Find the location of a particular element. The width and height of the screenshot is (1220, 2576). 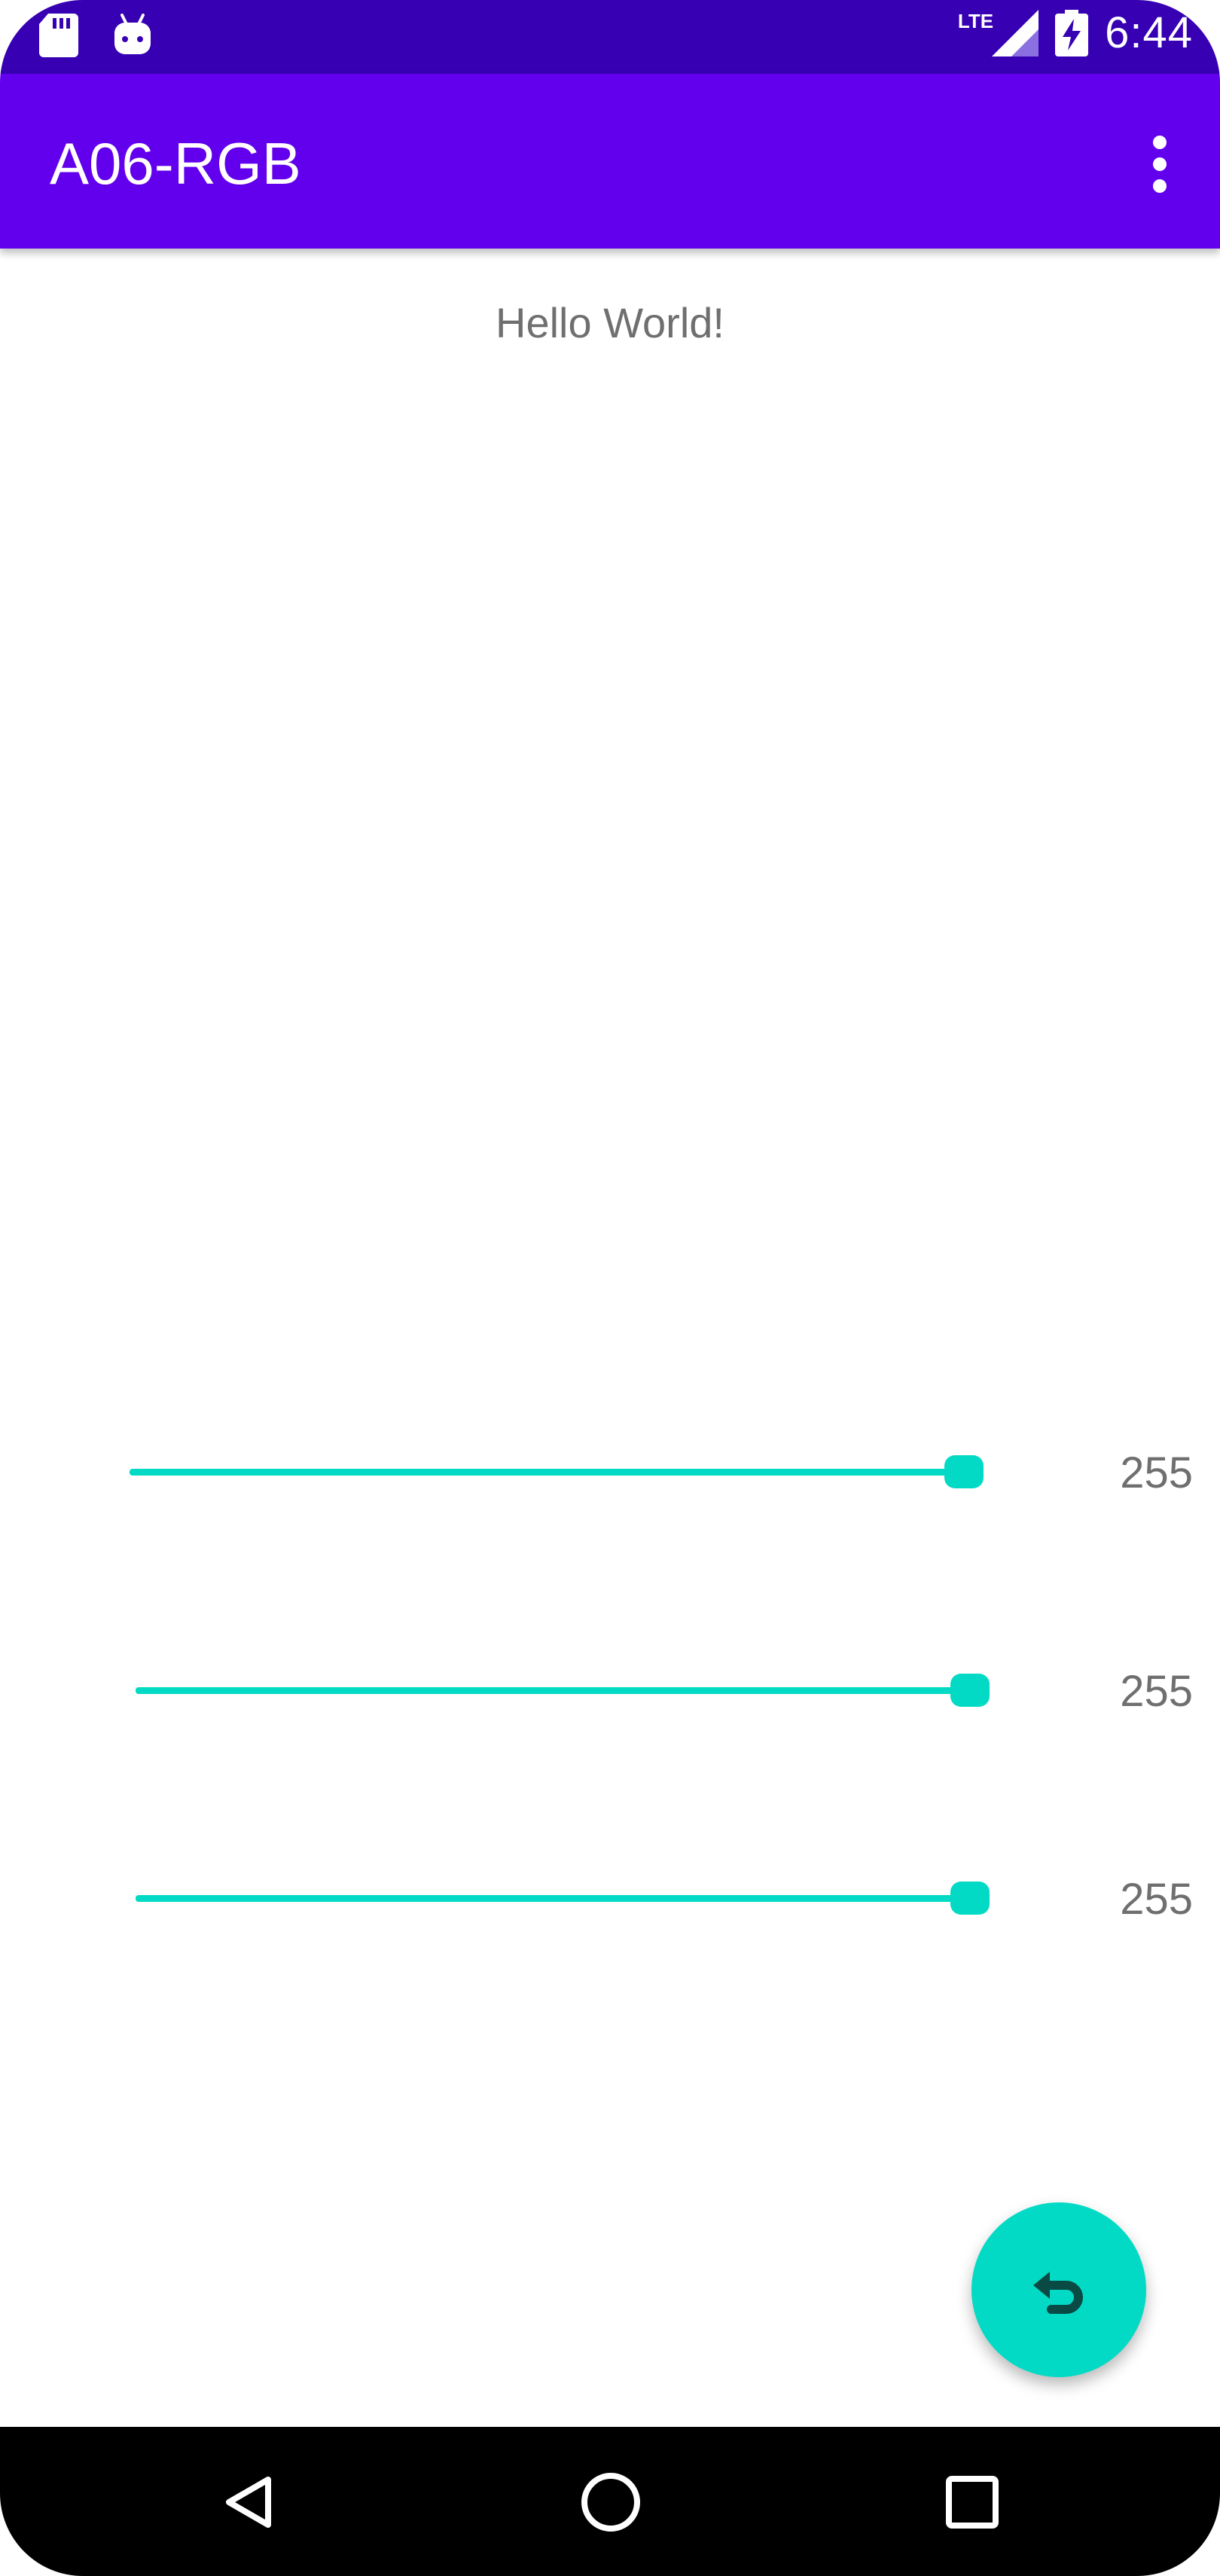

status-time: 6:44 is located at coordinates (1149, 33).